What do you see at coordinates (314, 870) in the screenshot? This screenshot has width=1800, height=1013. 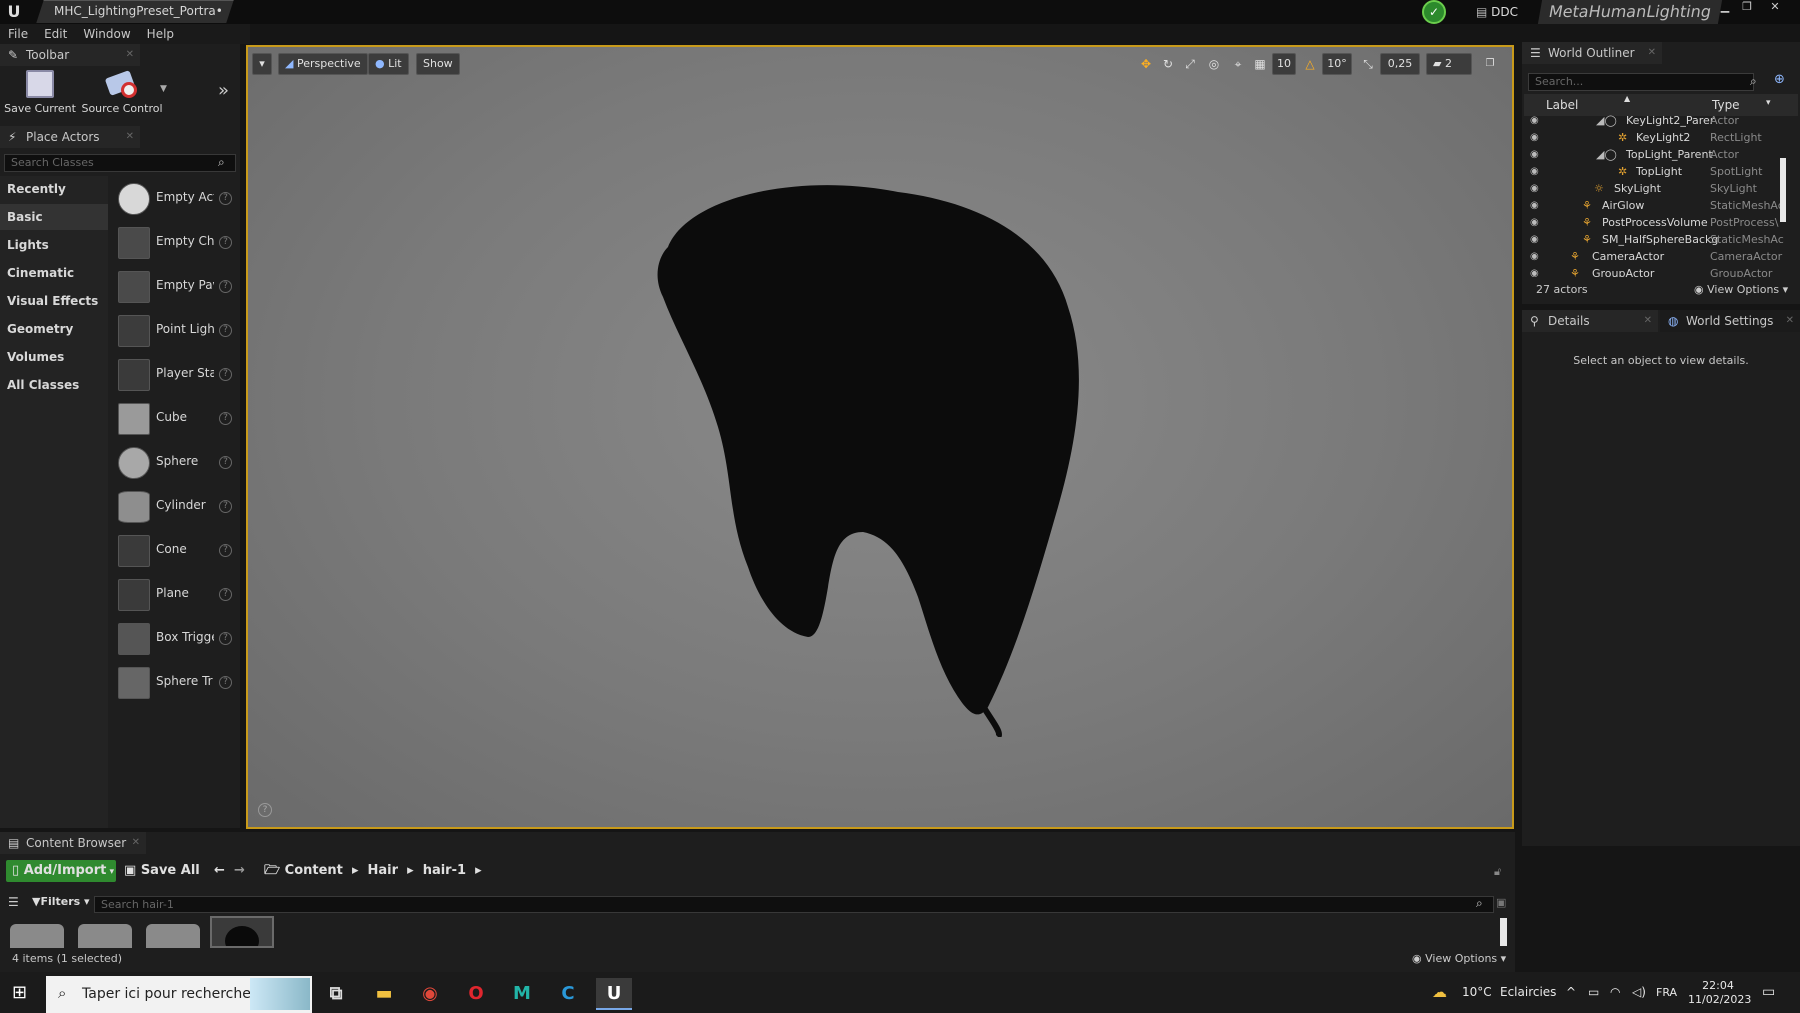 I see `breadcrumb-content: Content` at bounding box center [314, 870].